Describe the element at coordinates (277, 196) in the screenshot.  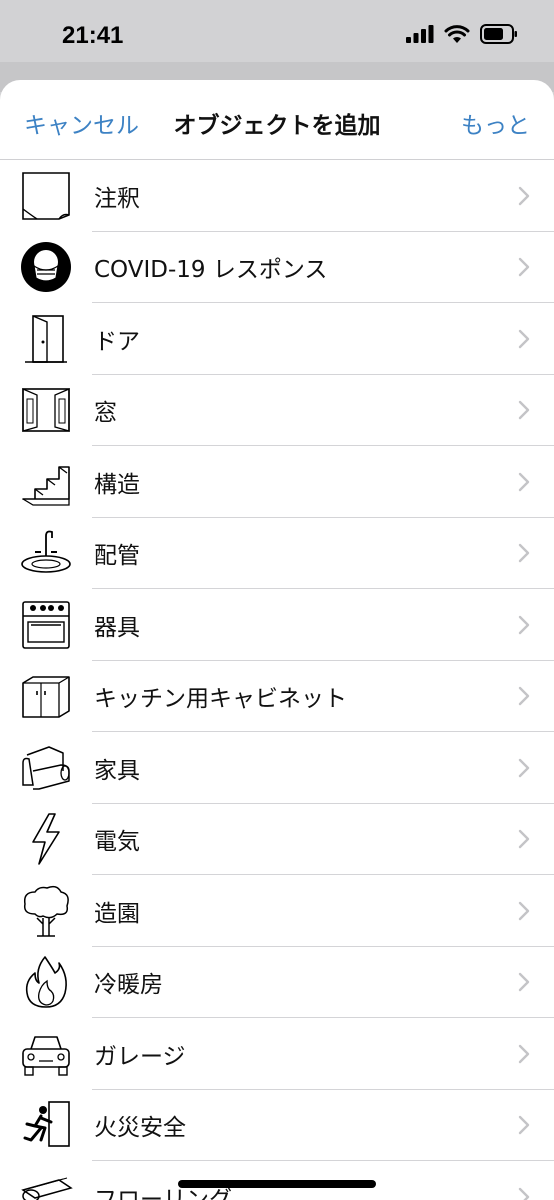
I see `list-item-annotation: 注釈` at that location.